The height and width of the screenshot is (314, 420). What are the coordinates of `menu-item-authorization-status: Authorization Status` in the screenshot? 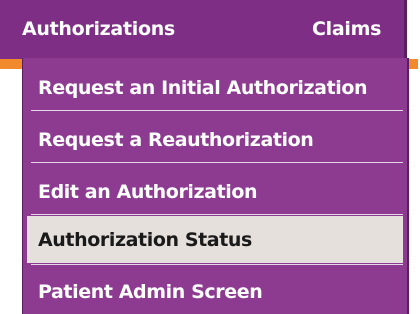 It's located at (215, 239).